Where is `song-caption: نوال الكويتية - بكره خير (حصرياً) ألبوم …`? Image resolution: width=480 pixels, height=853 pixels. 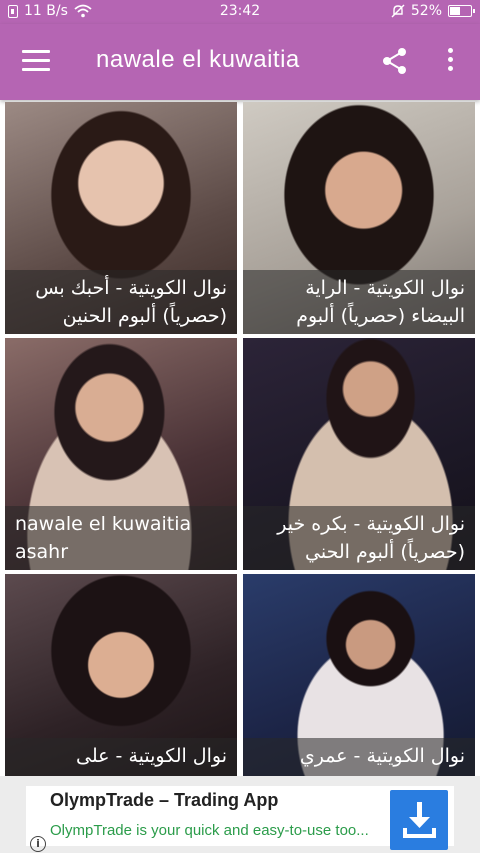 song-caption: نوال الكويتية - بكره خير (حصرياً) ألبوم … is located at coordinates (359, 538).